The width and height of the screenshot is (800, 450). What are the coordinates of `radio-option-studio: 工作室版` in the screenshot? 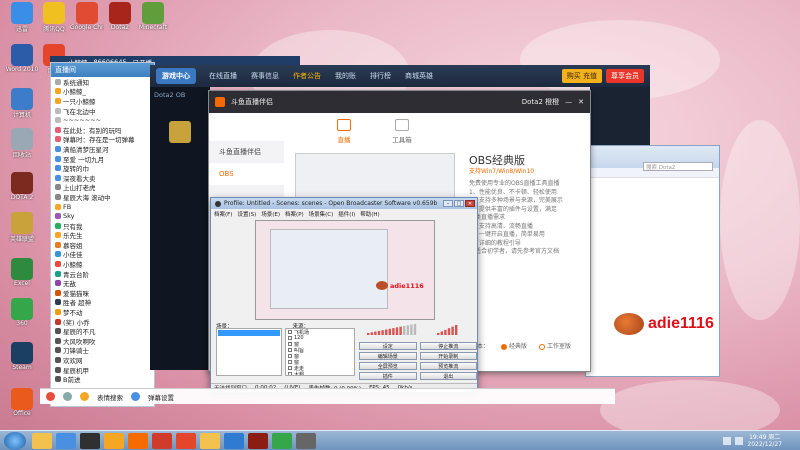 It's located at (555, 345).